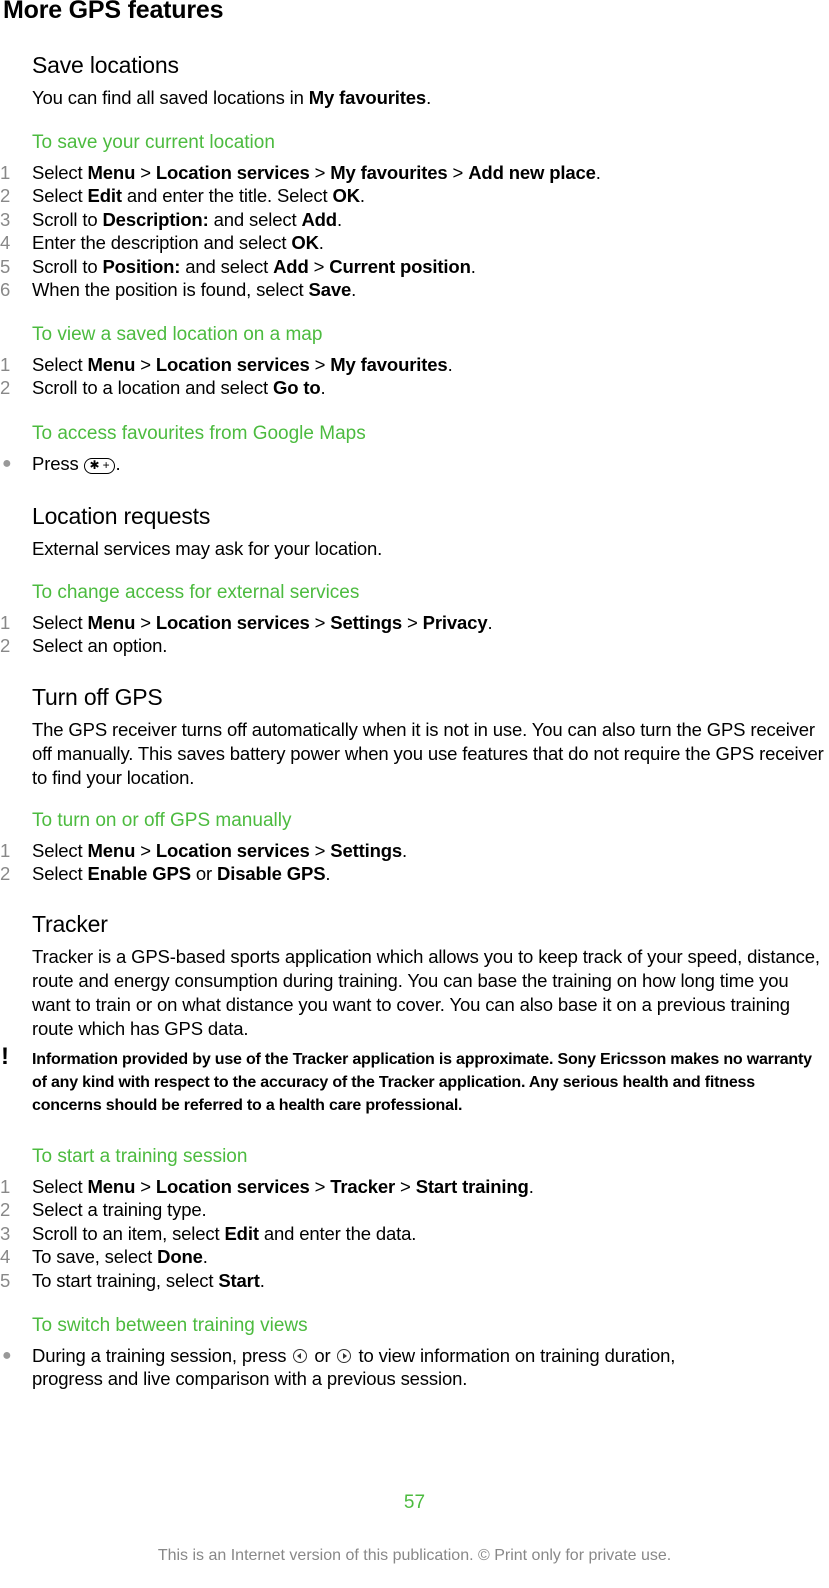 This screenshot has width=829, height=1588. Describe the element at coordinates (170, 1325) in the screenshot. I see `subheading-switch-views: To switch between training views` at that location.